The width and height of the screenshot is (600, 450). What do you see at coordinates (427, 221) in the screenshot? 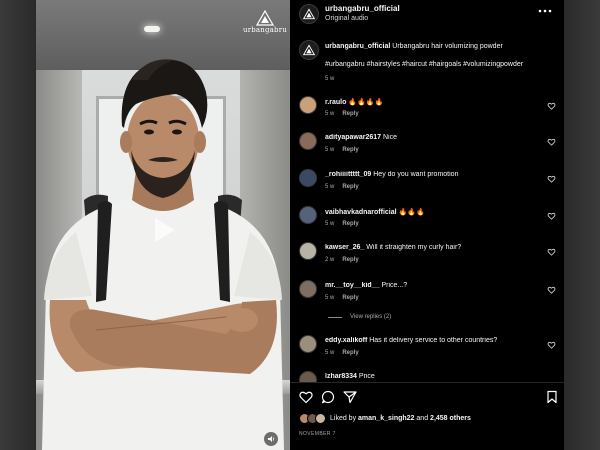
I see `comment-row: vaibhavkadnarofficial 🔥🔥🔥 5 w Reply` at bounding box center [427, 221].